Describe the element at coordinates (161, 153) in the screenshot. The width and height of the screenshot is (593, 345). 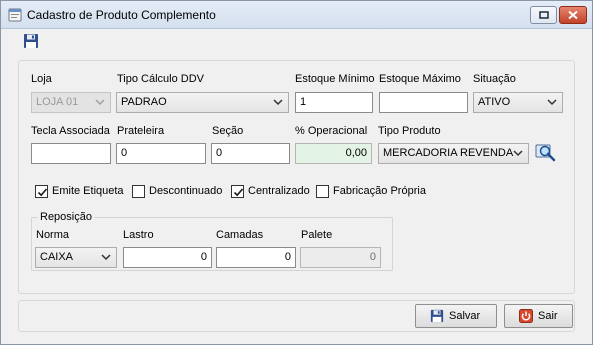
I see `prateleira-input: 0` at that location.